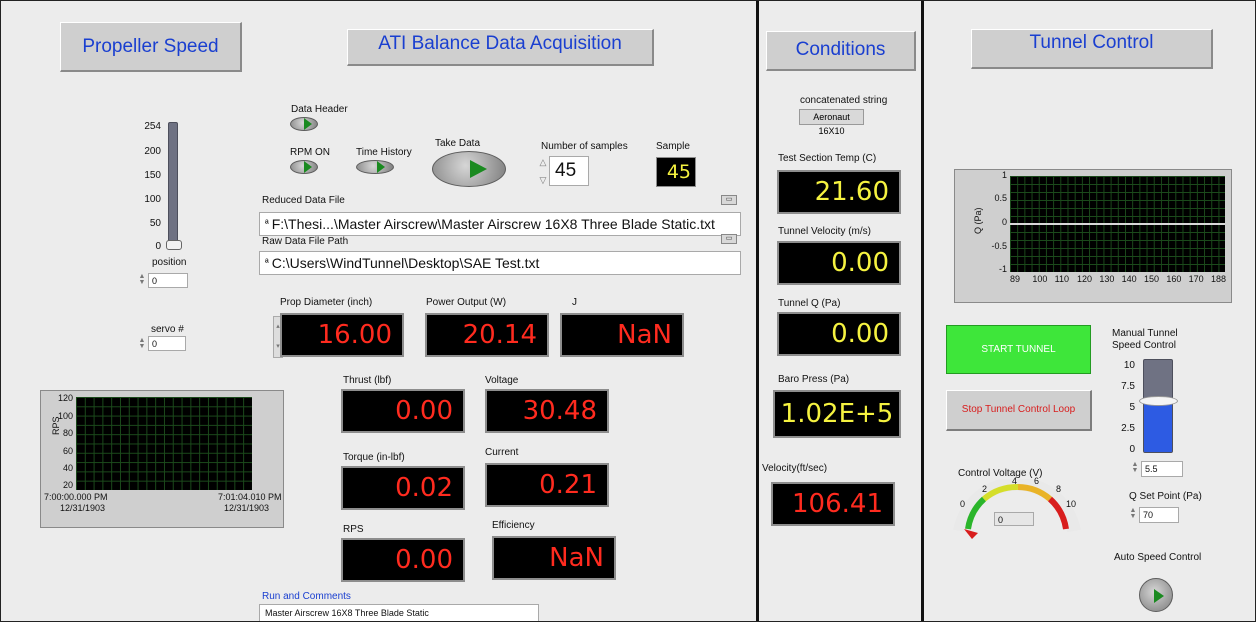 This screenshot has height=622, width=1256. I want to click on slider-tick: 50, so click(155, 223).